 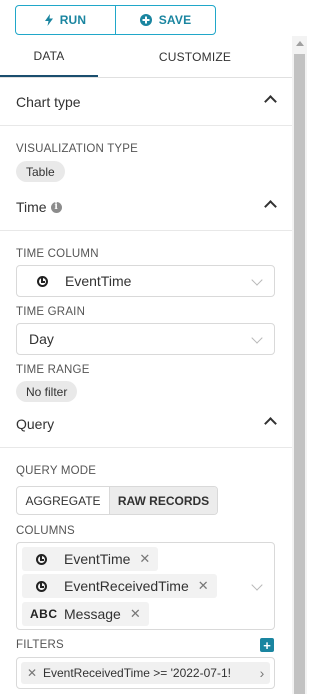 What do you see at coordinates (146, 424) in the screenshot?
I see `section-query-header: Query` at bounding box center [146, 424].